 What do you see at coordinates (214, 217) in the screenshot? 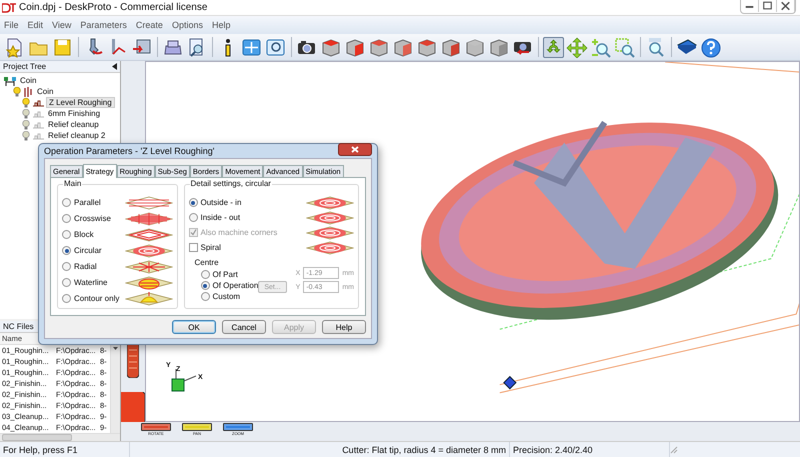
I see `radio-option: Inside - out` at bounding box center [214, 217].